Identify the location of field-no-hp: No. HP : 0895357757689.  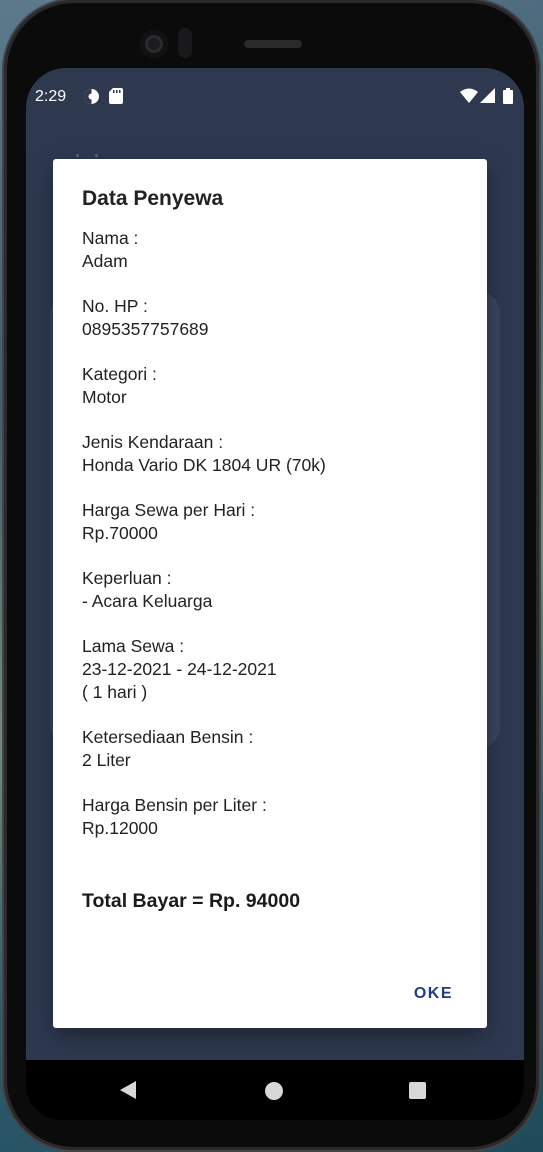
(272, 318).